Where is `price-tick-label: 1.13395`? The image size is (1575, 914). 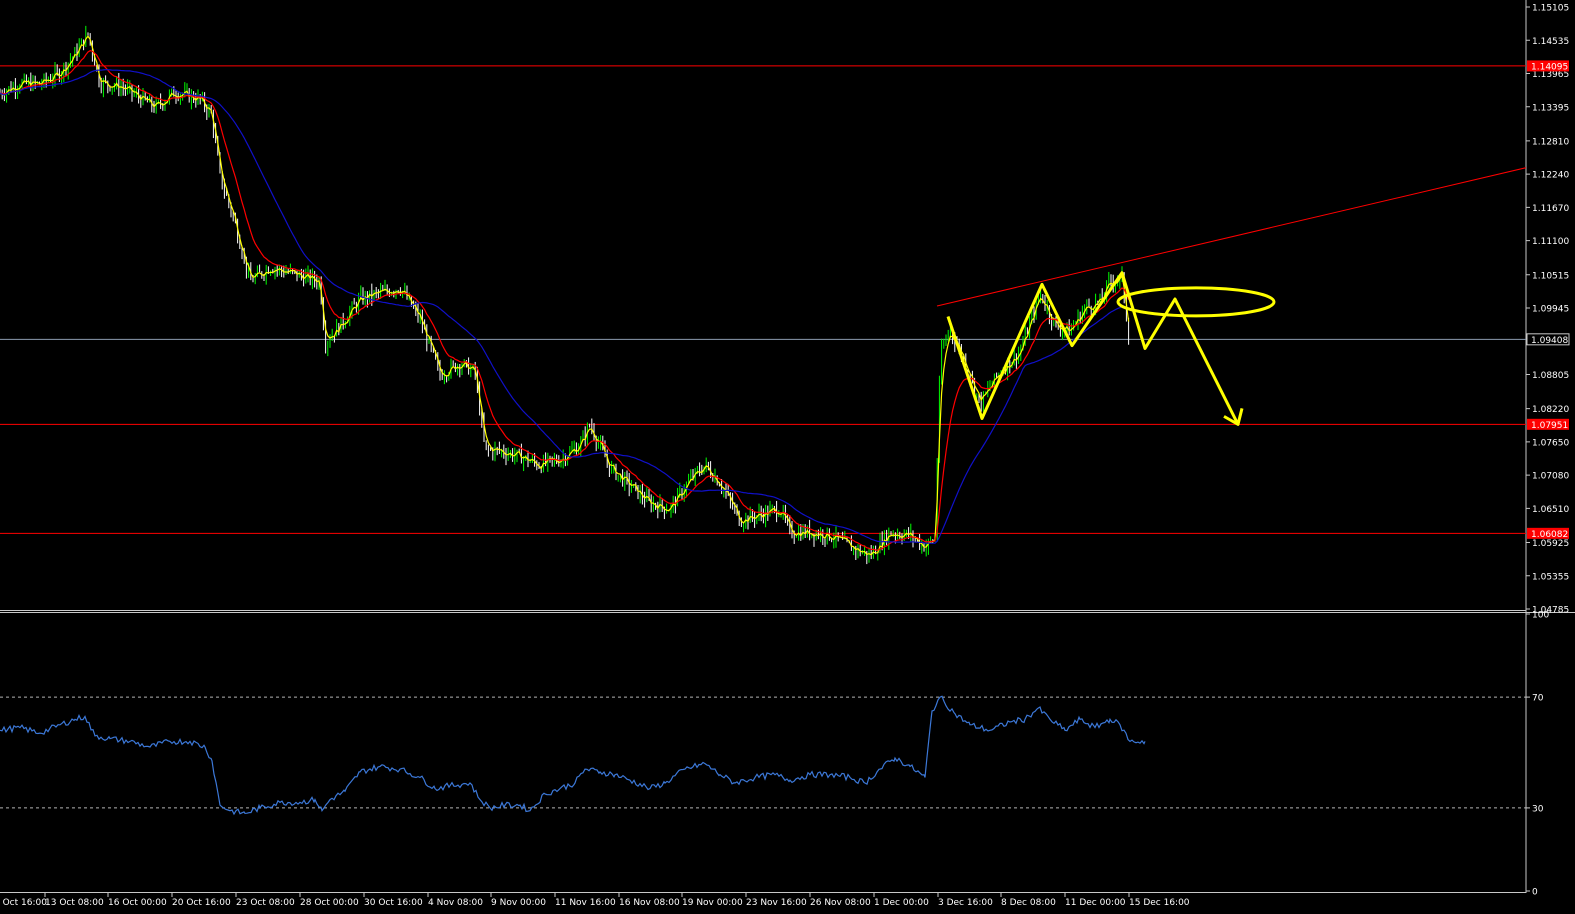
price-tick-label: 1.13395 is located at coordinates (1550, 108).